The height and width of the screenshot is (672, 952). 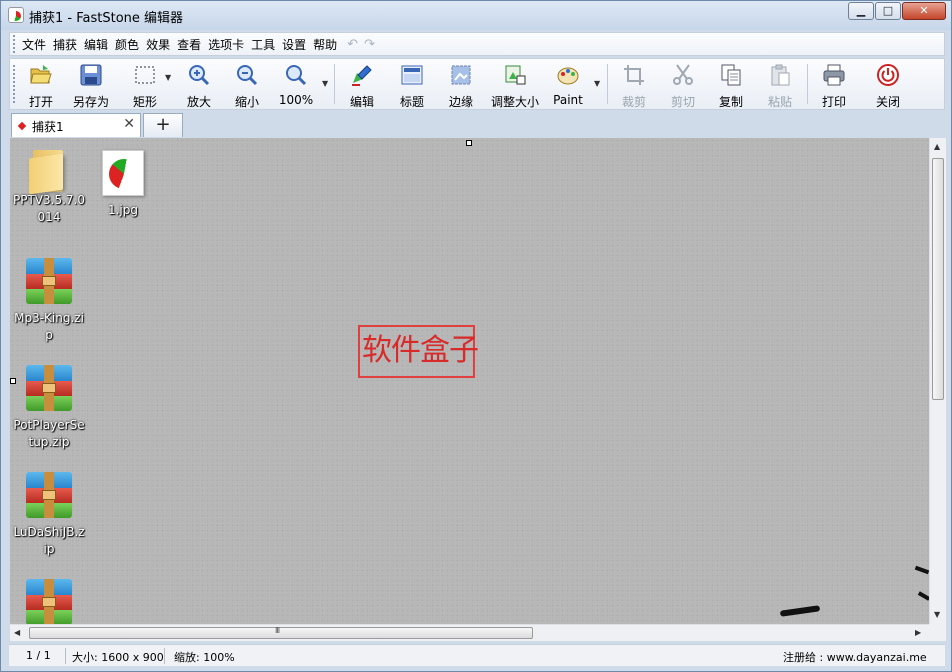 What do you see at coordinates (49, 326) in the screenshot?
I see `desktop-icon-label: Mp3-King.zip` at bounding box center [49, 326].